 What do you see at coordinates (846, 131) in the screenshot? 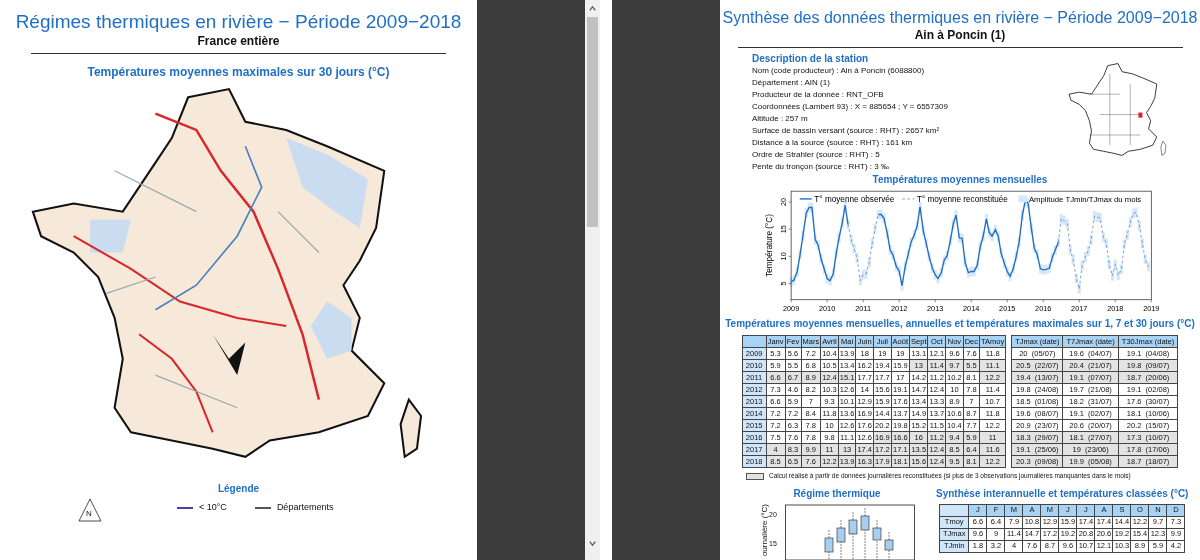
I see `station-detail: Surface de bassin versant (source : RHT) : 2657 km²` at bounding box center [846, 131].